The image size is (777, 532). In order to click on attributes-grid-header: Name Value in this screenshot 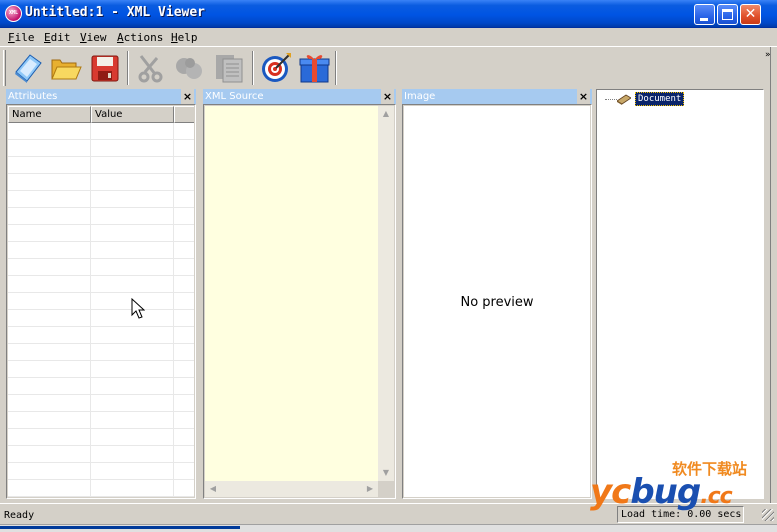, I will do `click(101, 114)`.